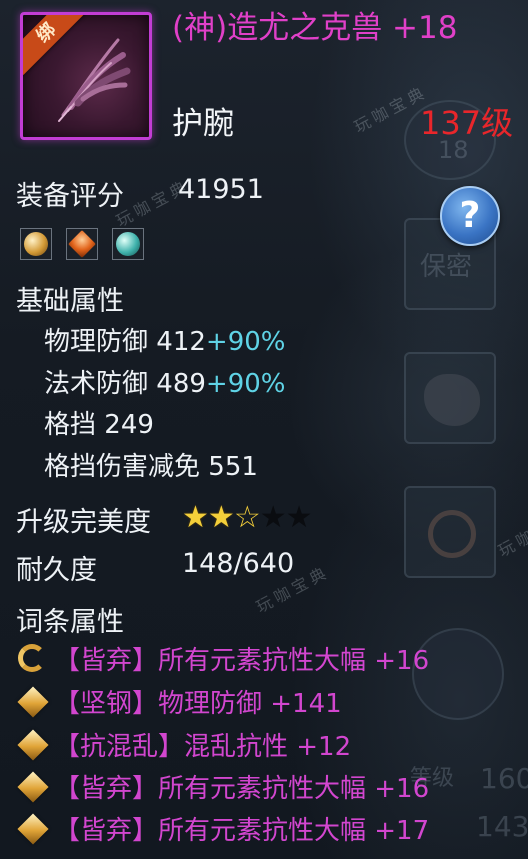 This screenshot has height=859, width=528. I want to click on affix-row: 【抗混乱】混乱抗性 +12, so click(184, 744).